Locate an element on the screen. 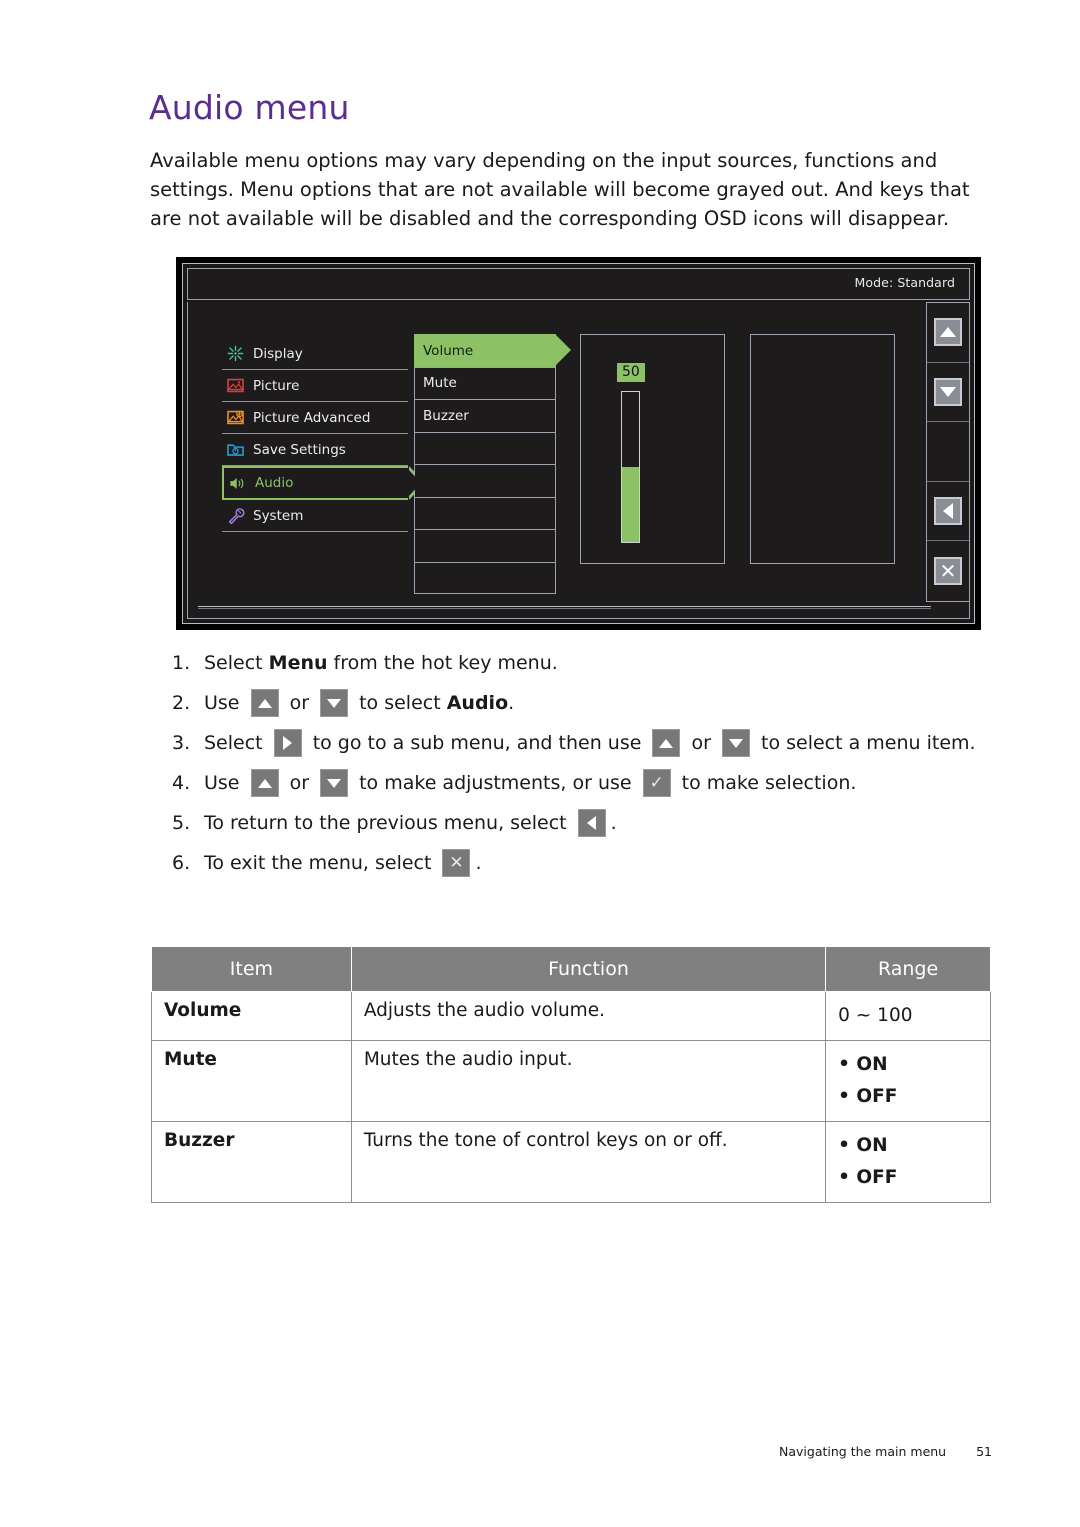 The height and width of the screenshot is (1527, 1080). step-fragment: to go to a sub menu, and then use is located at coordinates (477, 743).